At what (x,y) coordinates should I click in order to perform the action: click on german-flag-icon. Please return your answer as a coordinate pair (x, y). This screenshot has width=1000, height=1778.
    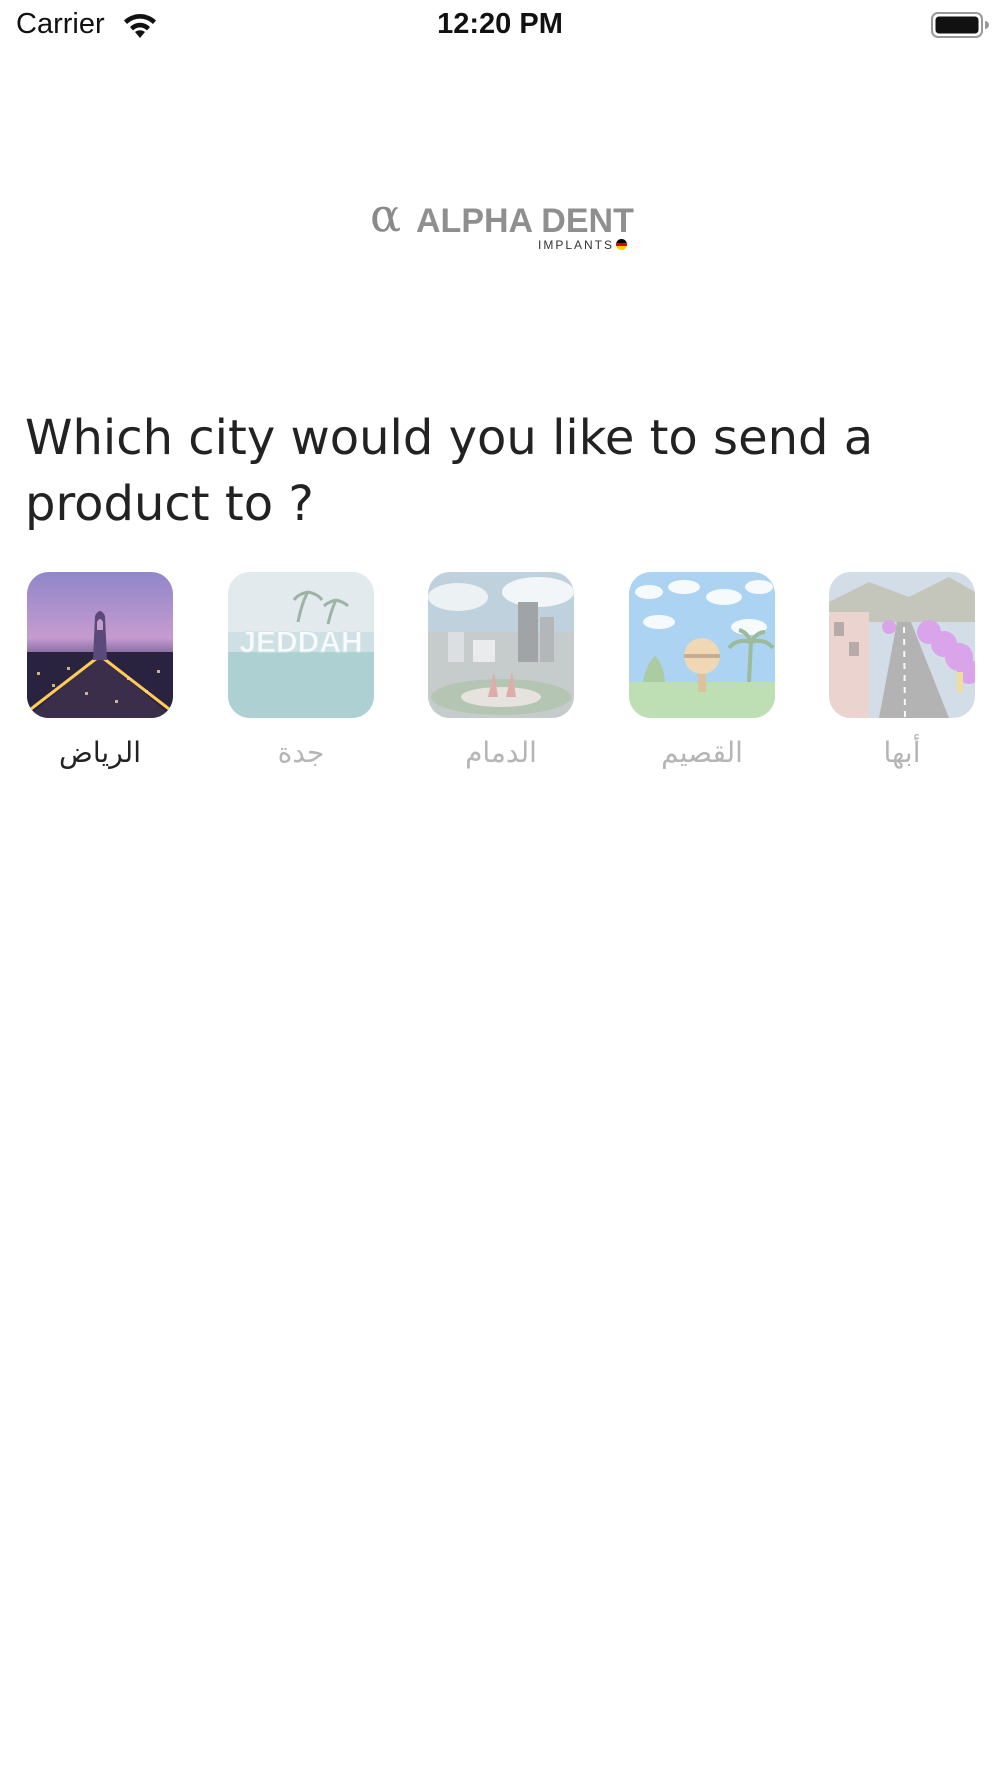
    Looking at the image, I should click on (621, 244).